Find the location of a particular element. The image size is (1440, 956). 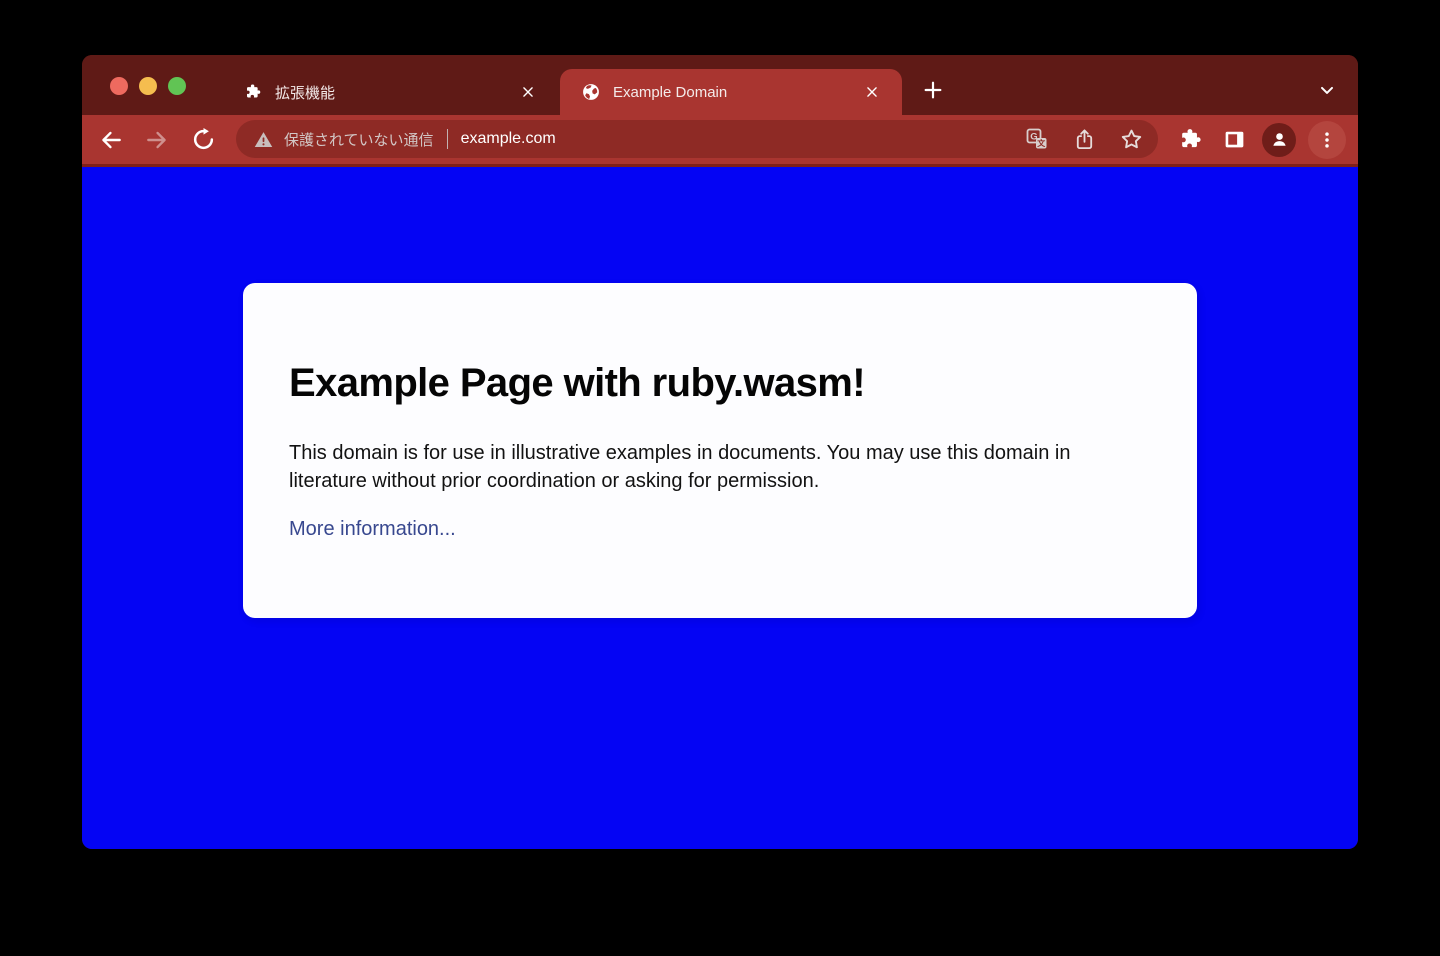

tab-strip: 拡張機能 Example Domain is located at coordinates (720, 85).